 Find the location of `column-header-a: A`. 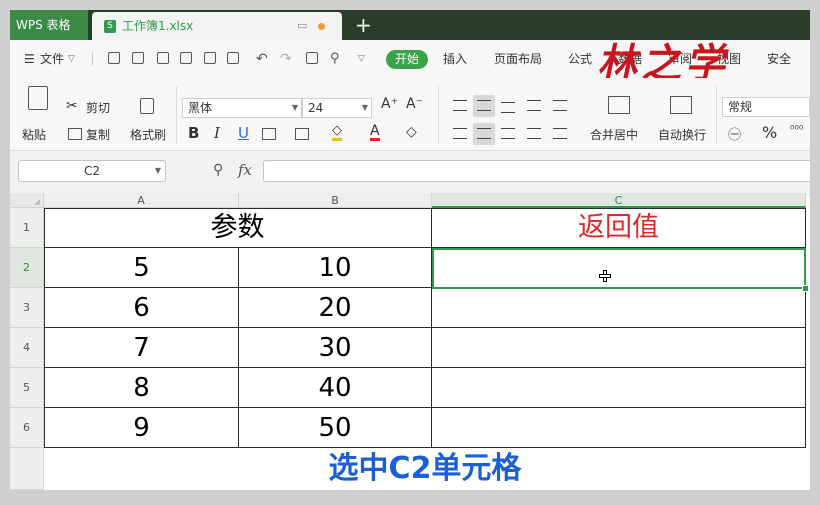

column-header-a: A is located at coordinates (141, 200).